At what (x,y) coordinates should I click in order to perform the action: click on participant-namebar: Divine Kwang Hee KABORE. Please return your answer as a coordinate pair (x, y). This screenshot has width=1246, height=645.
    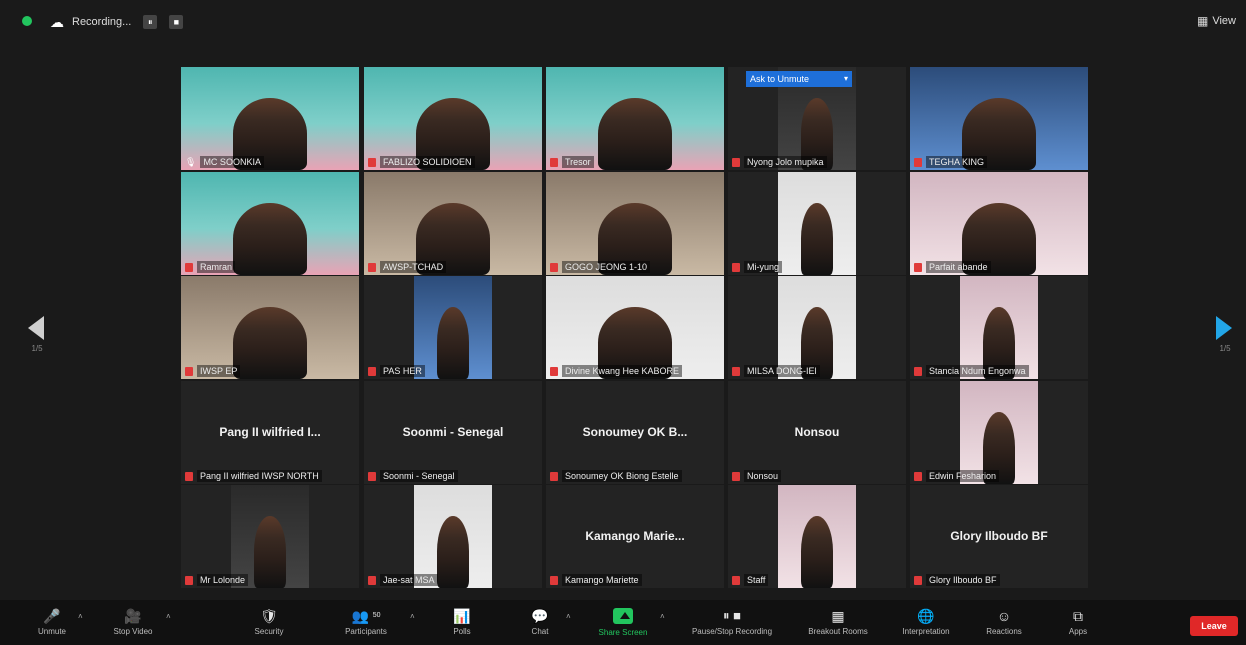
    Looking at the image, I should click on (614, 371).